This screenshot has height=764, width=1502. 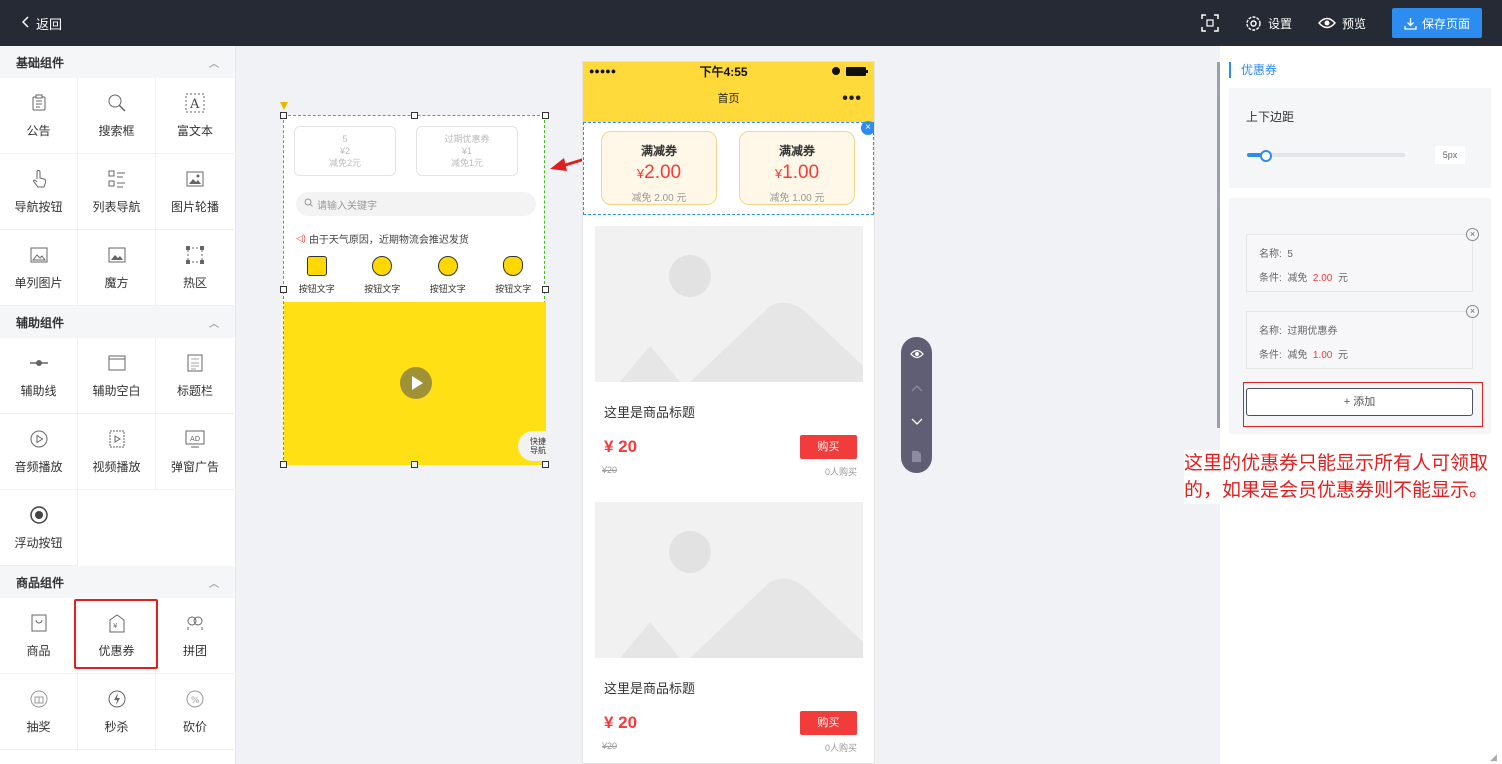 I want to click on preview-quick-nav: 快捷导航, so click(x=534, y=446).